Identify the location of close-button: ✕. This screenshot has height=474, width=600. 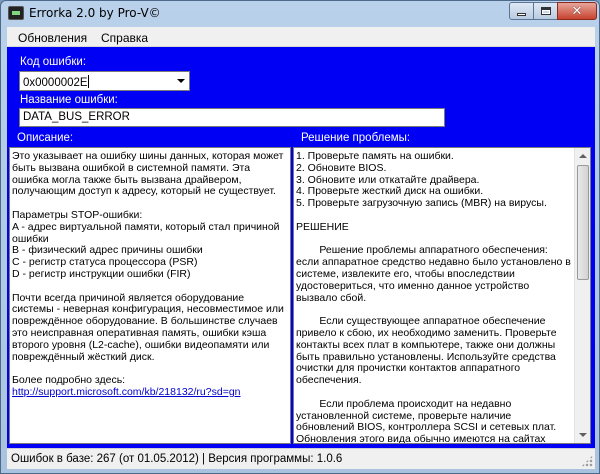
(577, 11).